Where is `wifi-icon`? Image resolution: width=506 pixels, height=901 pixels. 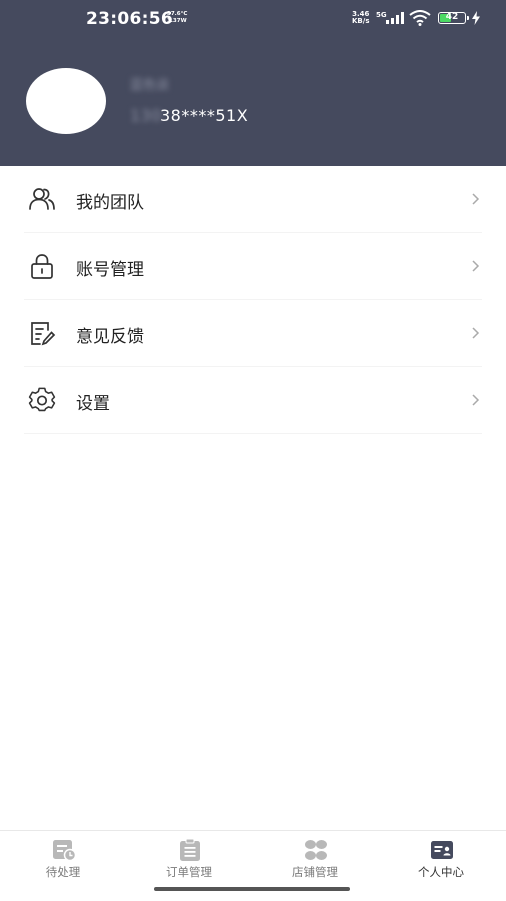 wifi-icon is located at coordinates (420, 18).